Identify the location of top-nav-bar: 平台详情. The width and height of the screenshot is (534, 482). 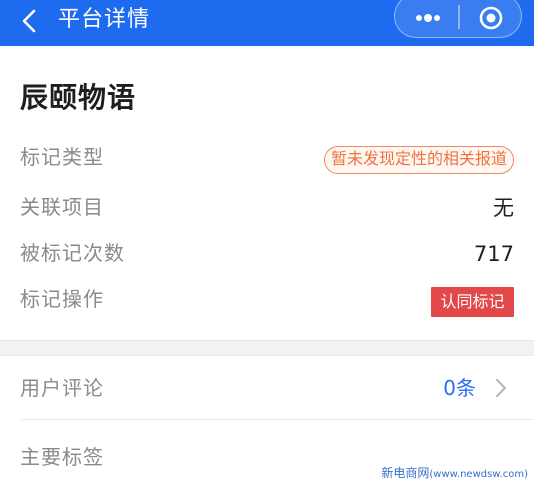
(267, 23).